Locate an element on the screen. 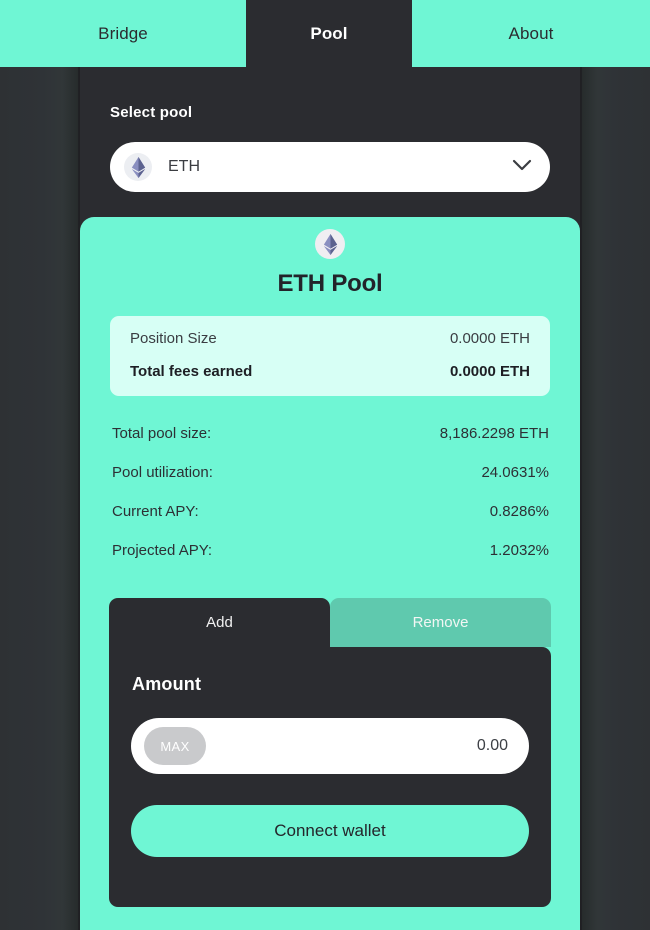 Image resolution: width=650 pixels, height=930 pixels. select-pool-dropdown: ETH is located at coordinates (330, 167).